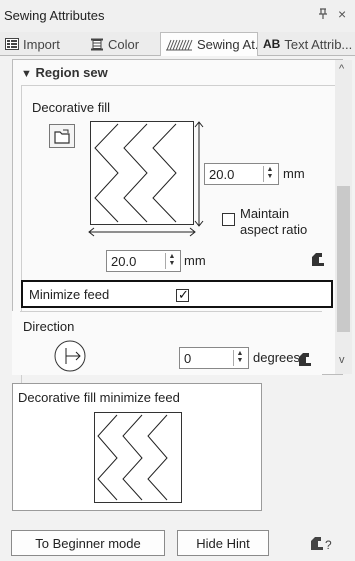 The height and width of the screenshot is (561, 355). Describe the element at coordinates (71, 107) in the screenshot. I see `decorative-fill-label: Decorative fill` at that location.